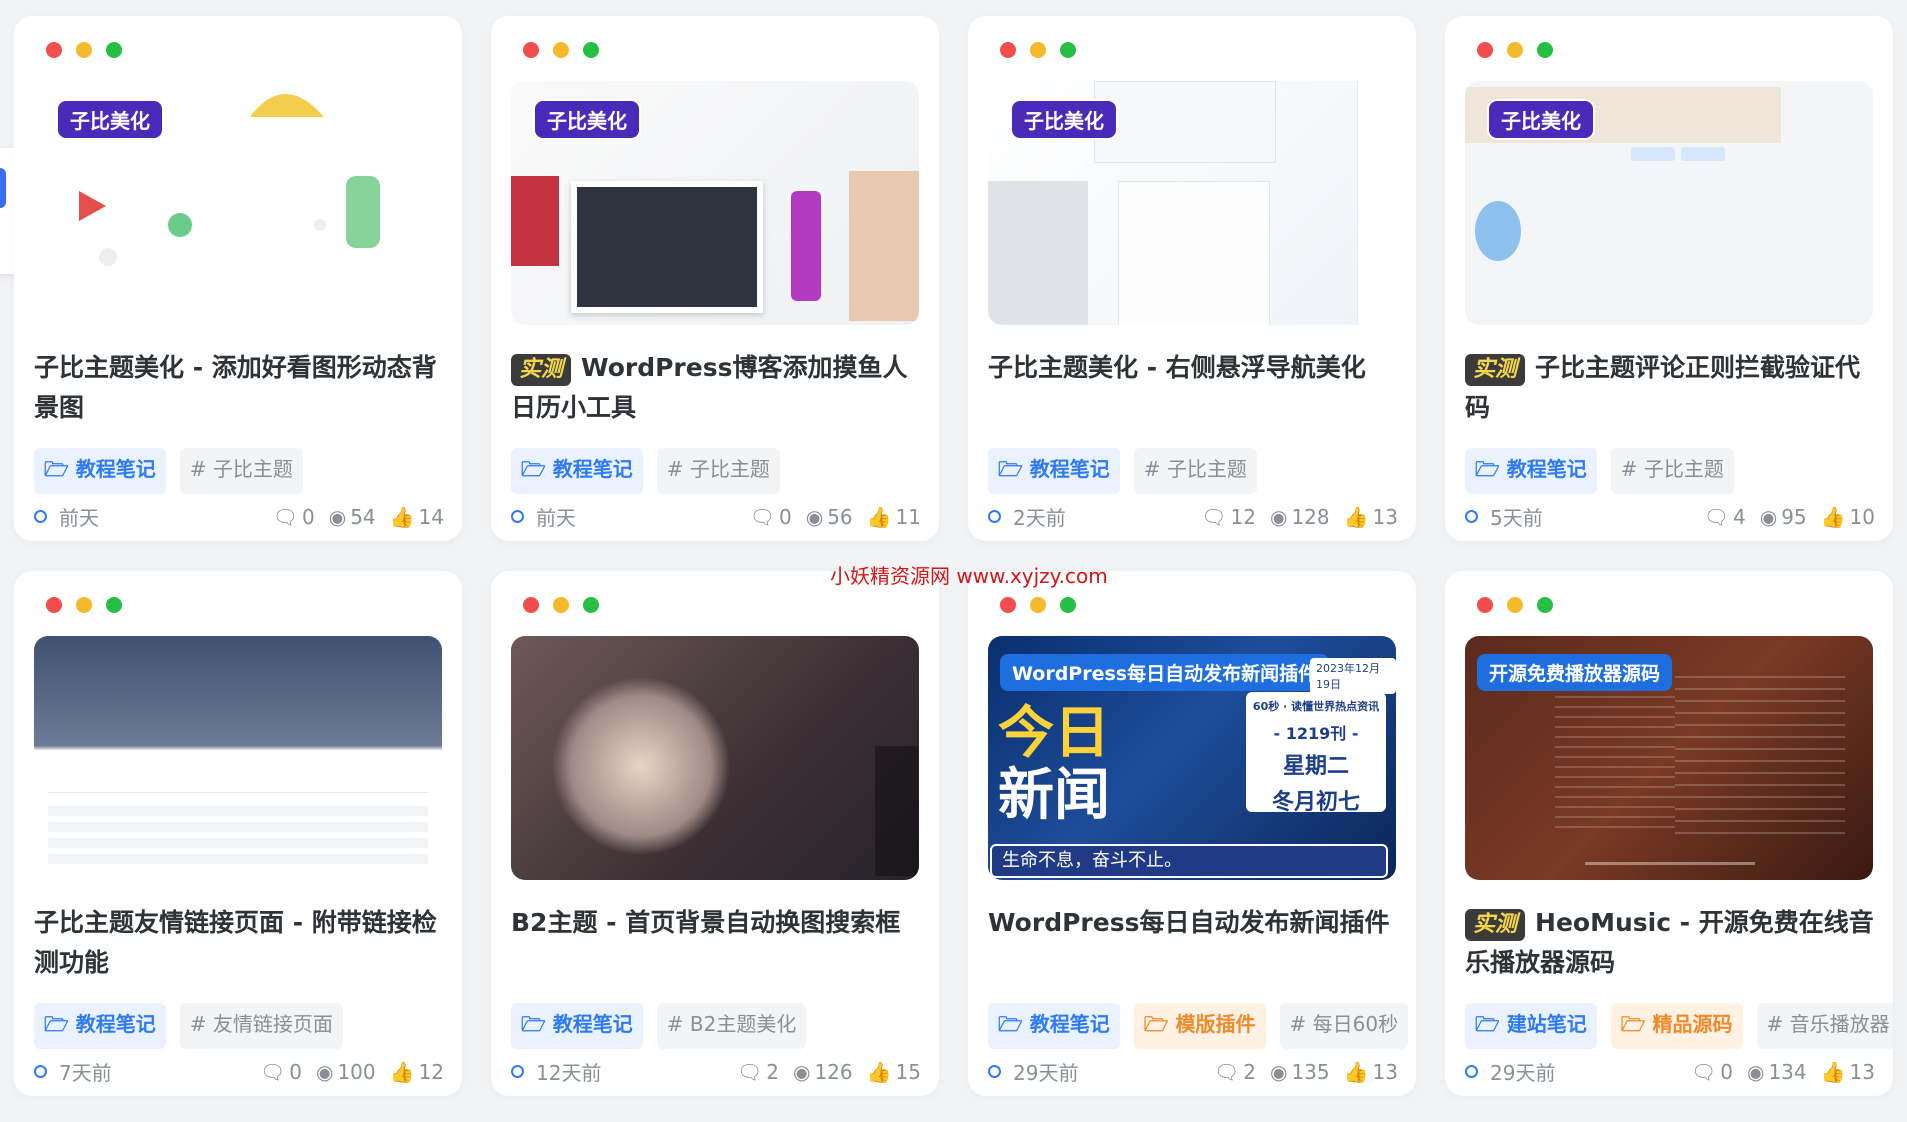  What do you see at coordinates (1670, 943) in the screenshot?
I see `post-title: 实测 HeoMusic - 开源免费在线音乐播放器源码` at bounding box center [1670, 943].